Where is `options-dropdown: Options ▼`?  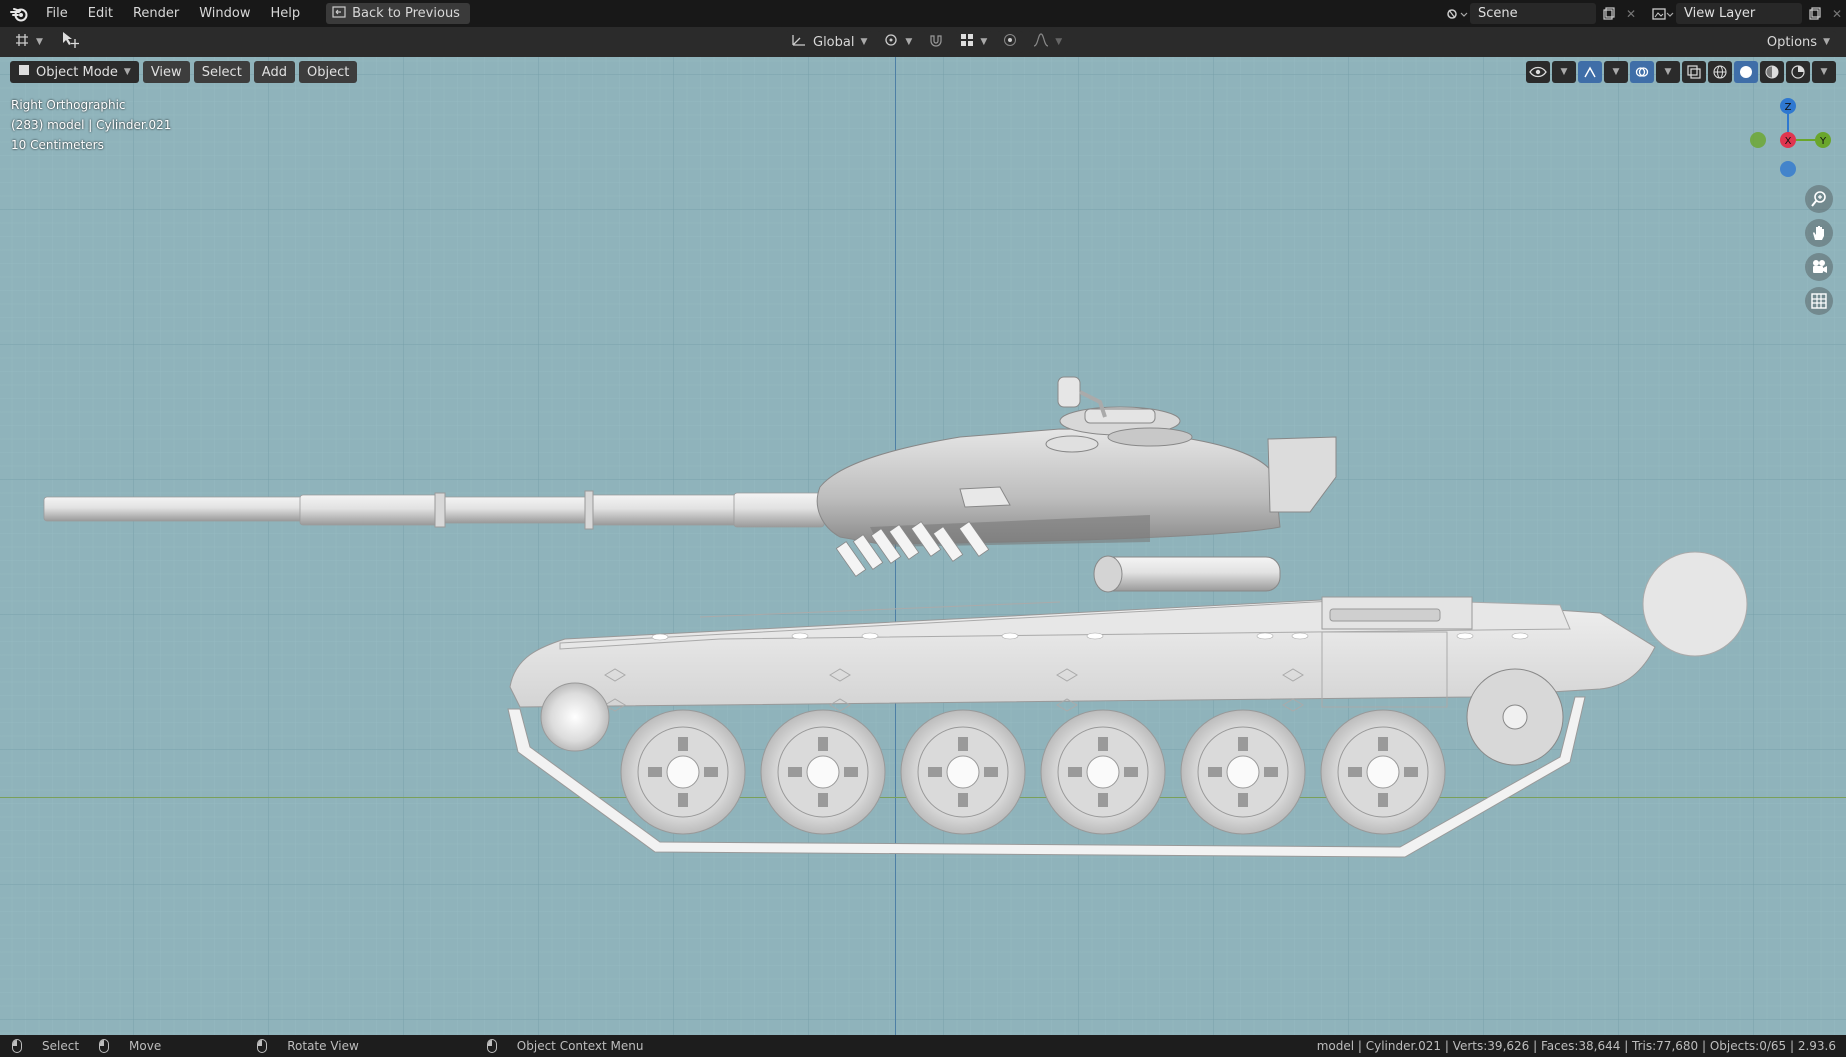
options-dropdown: Options ▼ is located at coordinates (1798, 42).